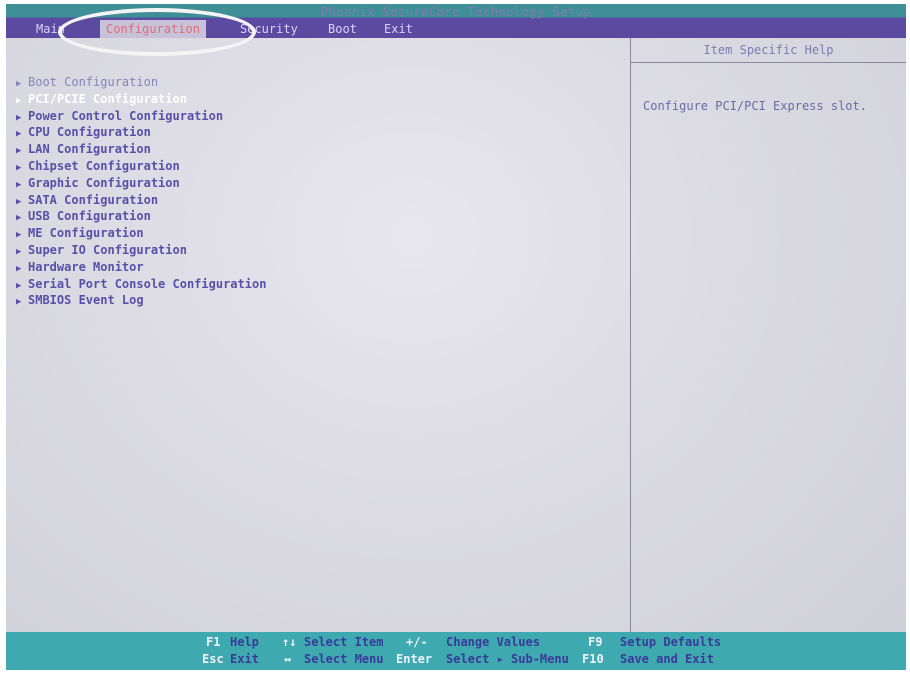 The width and height of the screenshot is (910, 675). What do you see at coordinates (50, 29) in the screenshot?
I see `menu-main: Main` at bounding box center [50, 29].